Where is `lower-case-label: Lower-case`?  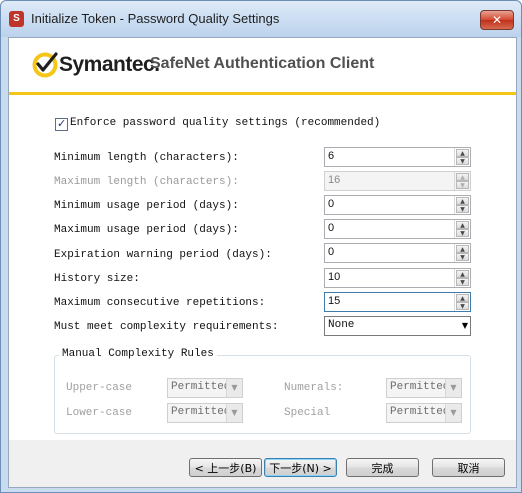
lower-case-label: Lower-case is located at coordinates (99, 413).